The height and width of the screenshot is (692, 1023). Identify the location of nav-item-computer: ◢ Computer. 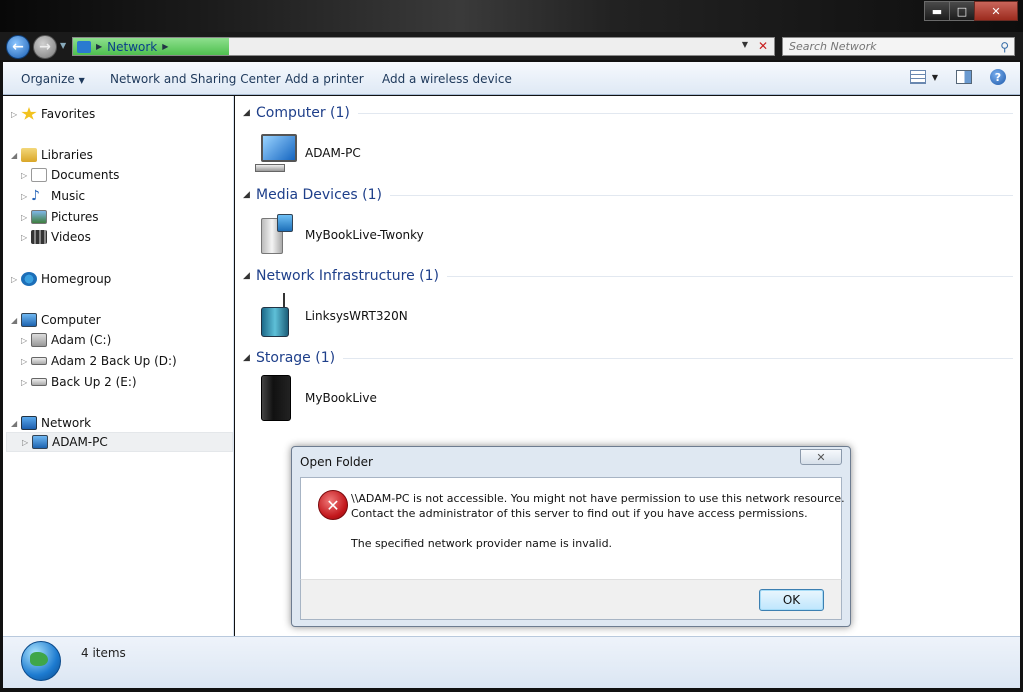
(56, 320).